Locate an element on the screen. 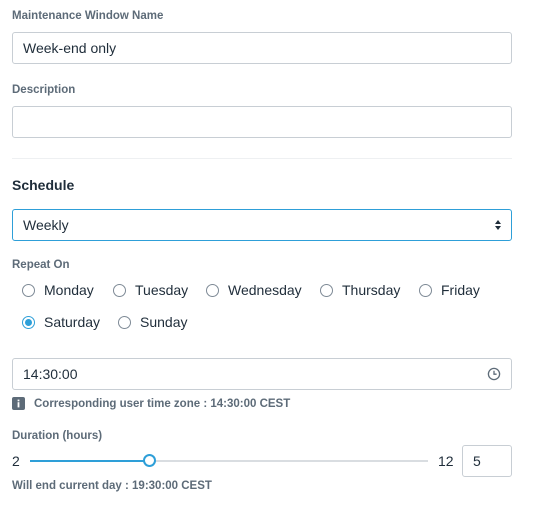 This screenshot has height=506, width=535. day-option-friday: Friday is located at coordinates (449, 290).